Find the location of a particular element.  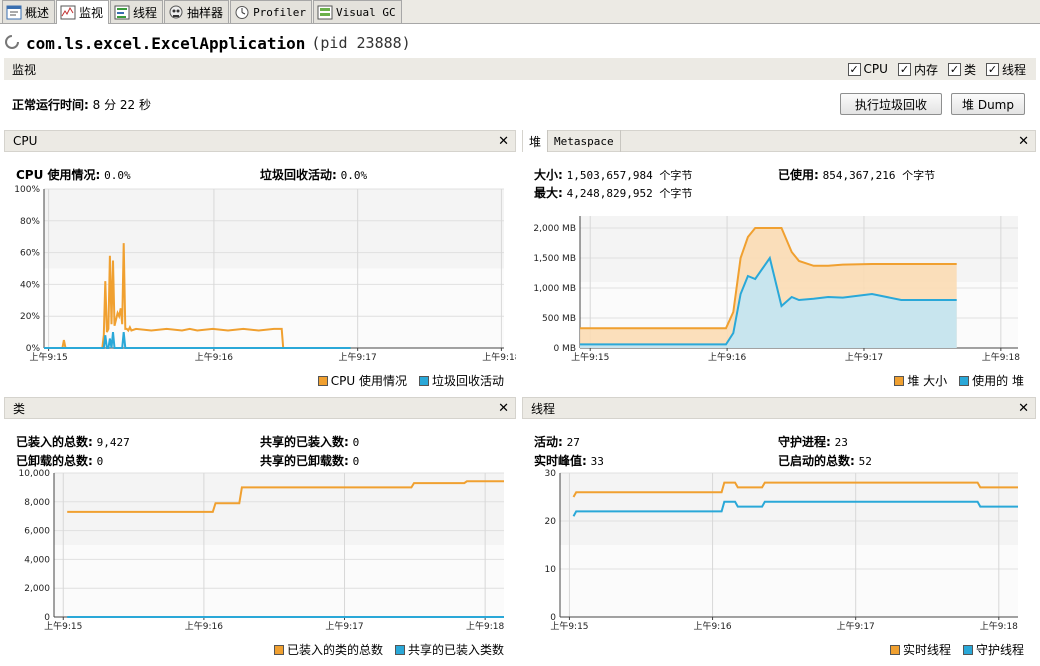

threads-daemon: 守护进程: 23 is located at coordinates (813, 441).